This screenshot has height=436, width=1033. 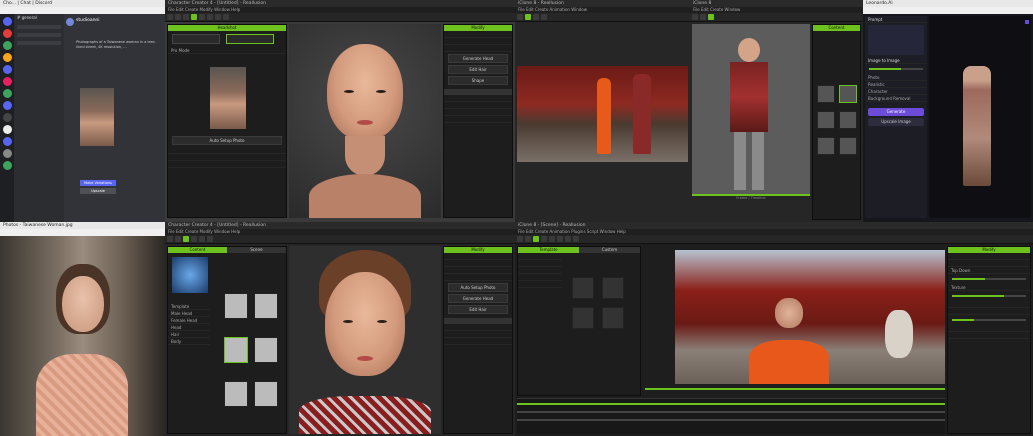 What do you see at coordinates (236, 350) in the screenshot?
I see `head-thumb-selected` at bounding box center [236, 350].